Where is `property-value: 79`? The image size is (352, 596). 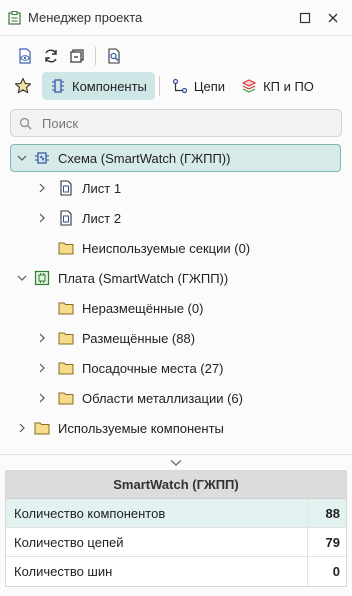
property-value: 79 is located at coordinates (332, 542).